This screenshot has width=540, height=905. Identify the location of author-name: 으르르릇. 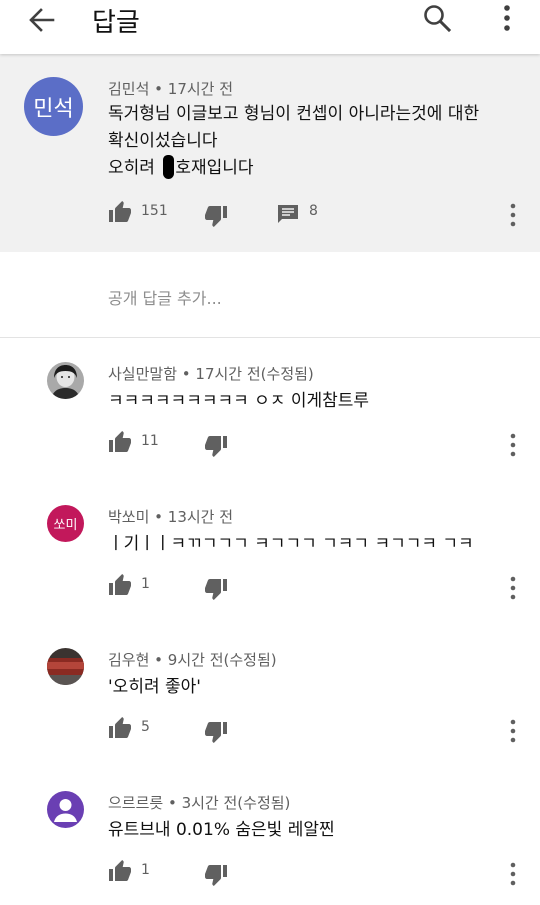
(135, 803).